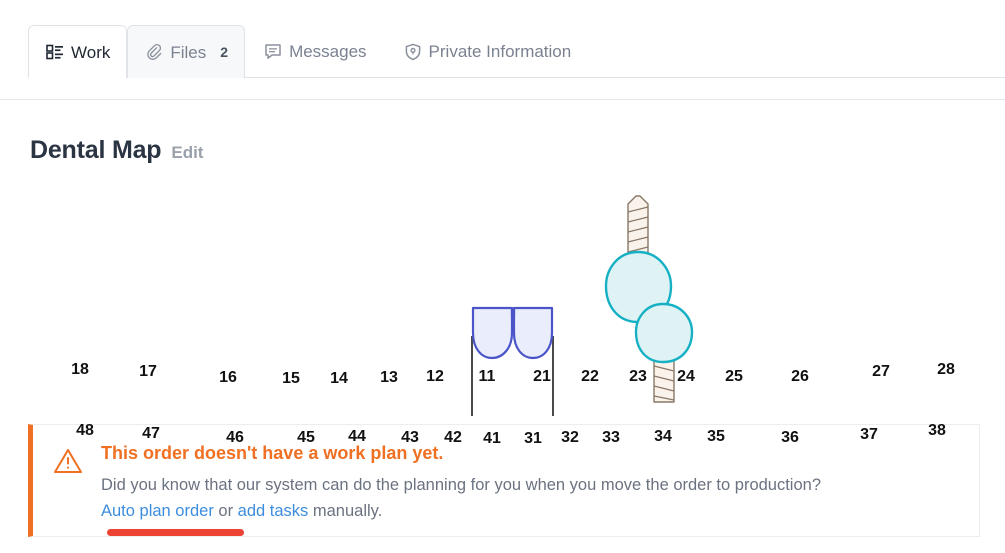  Describe the element at coordinates (273, 511) in the screenshot. I see `add-tasks-link: add tasks` at that location.